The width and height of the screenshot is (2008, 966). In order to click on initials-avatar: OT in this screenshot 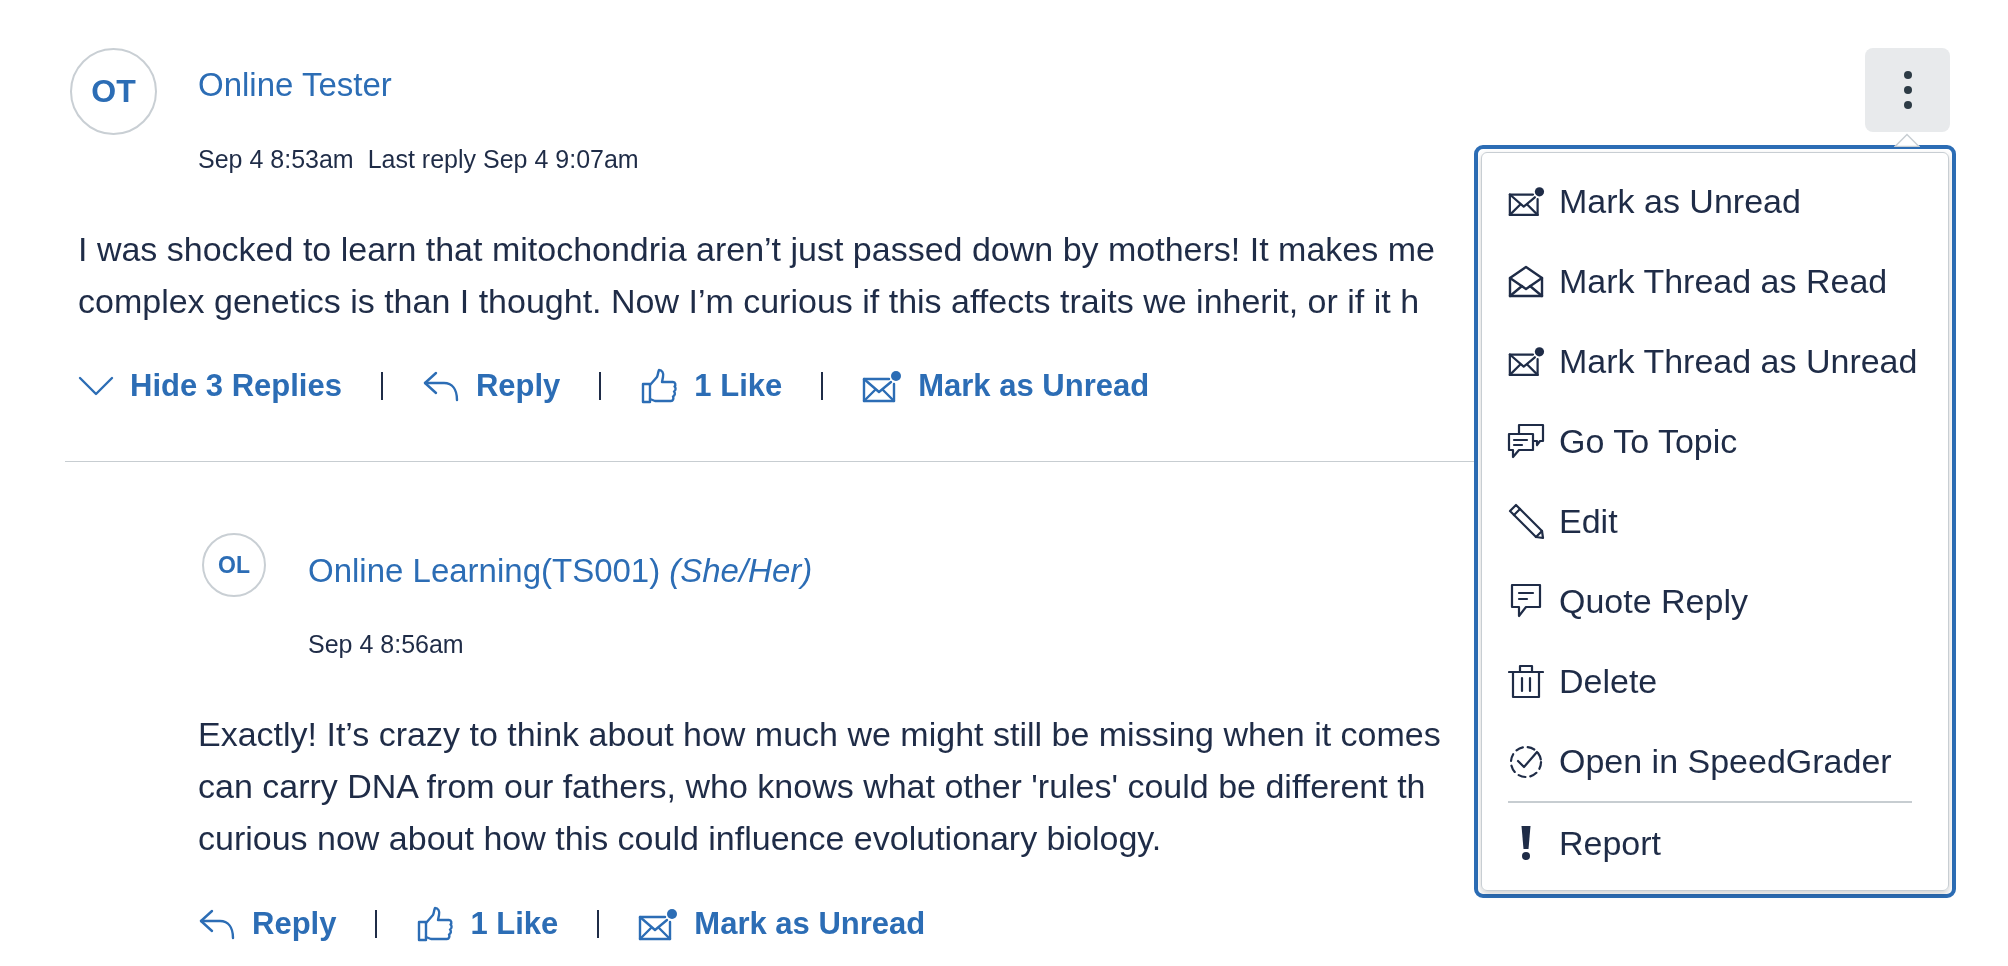, I will do `click(113, 91)`.